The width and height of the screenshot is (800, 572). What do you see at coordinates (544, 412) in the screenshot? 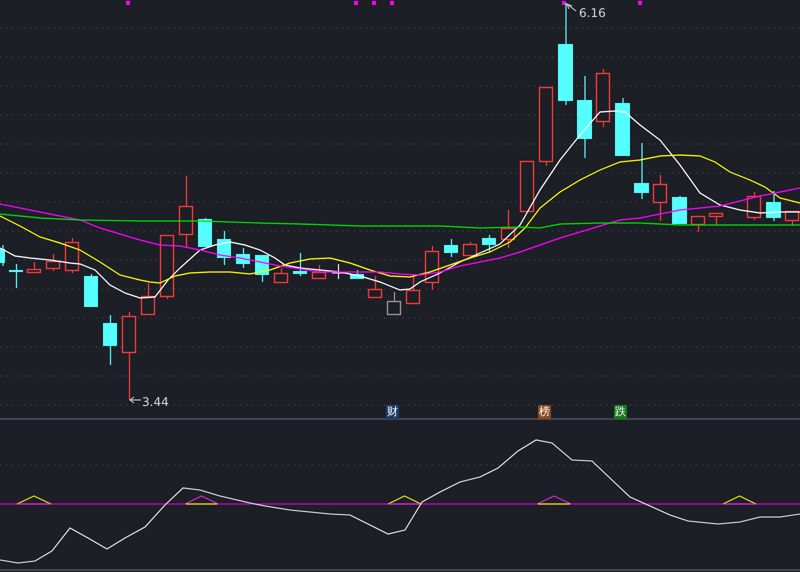
I see `event-tag: 榜` at bounding box center [544, 412].